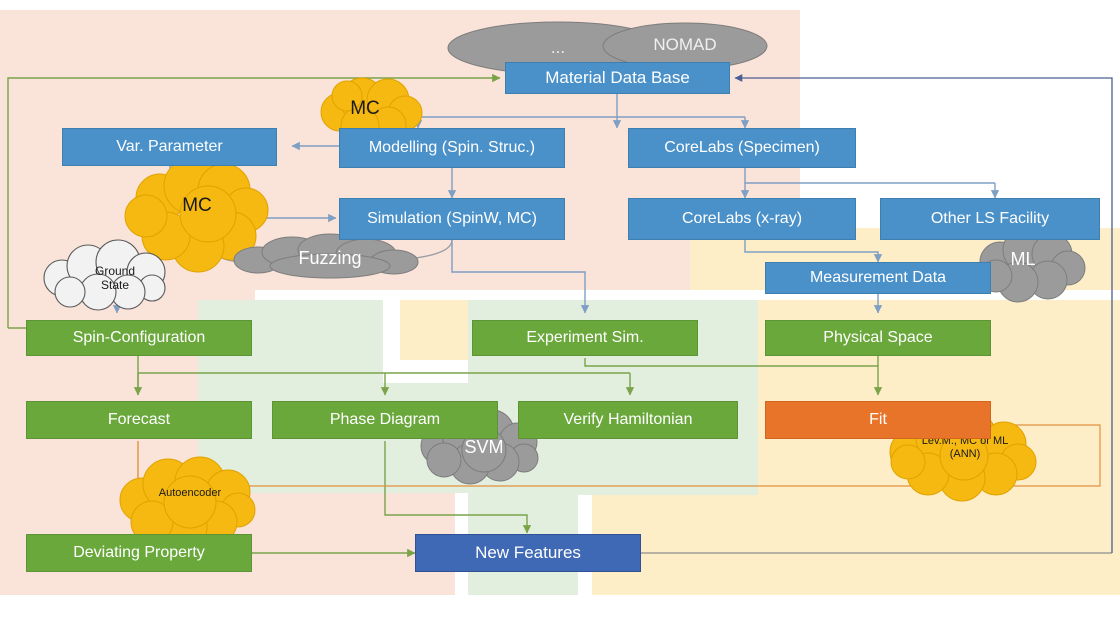 The width and height of the screenshot is (1120, 630). What do you see at coordinates (452, 219) in the screenshot?
I see `node-simulation: Simulation (SpinW, MC)` at bounding box center [452, 219].